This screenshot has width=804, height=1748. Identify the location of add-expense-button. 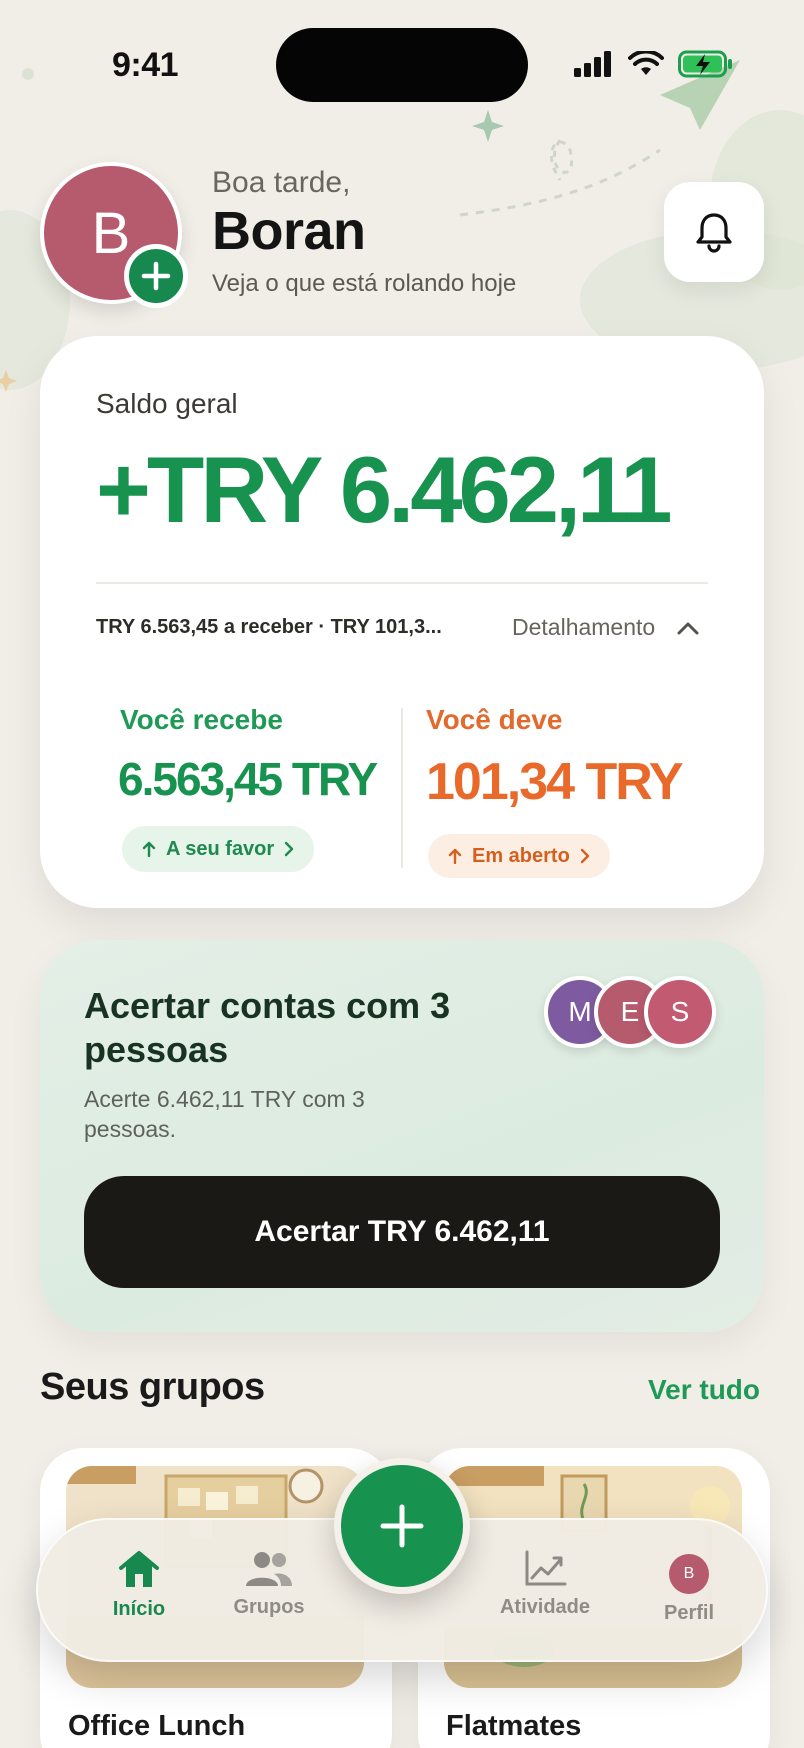
(402, 1526).